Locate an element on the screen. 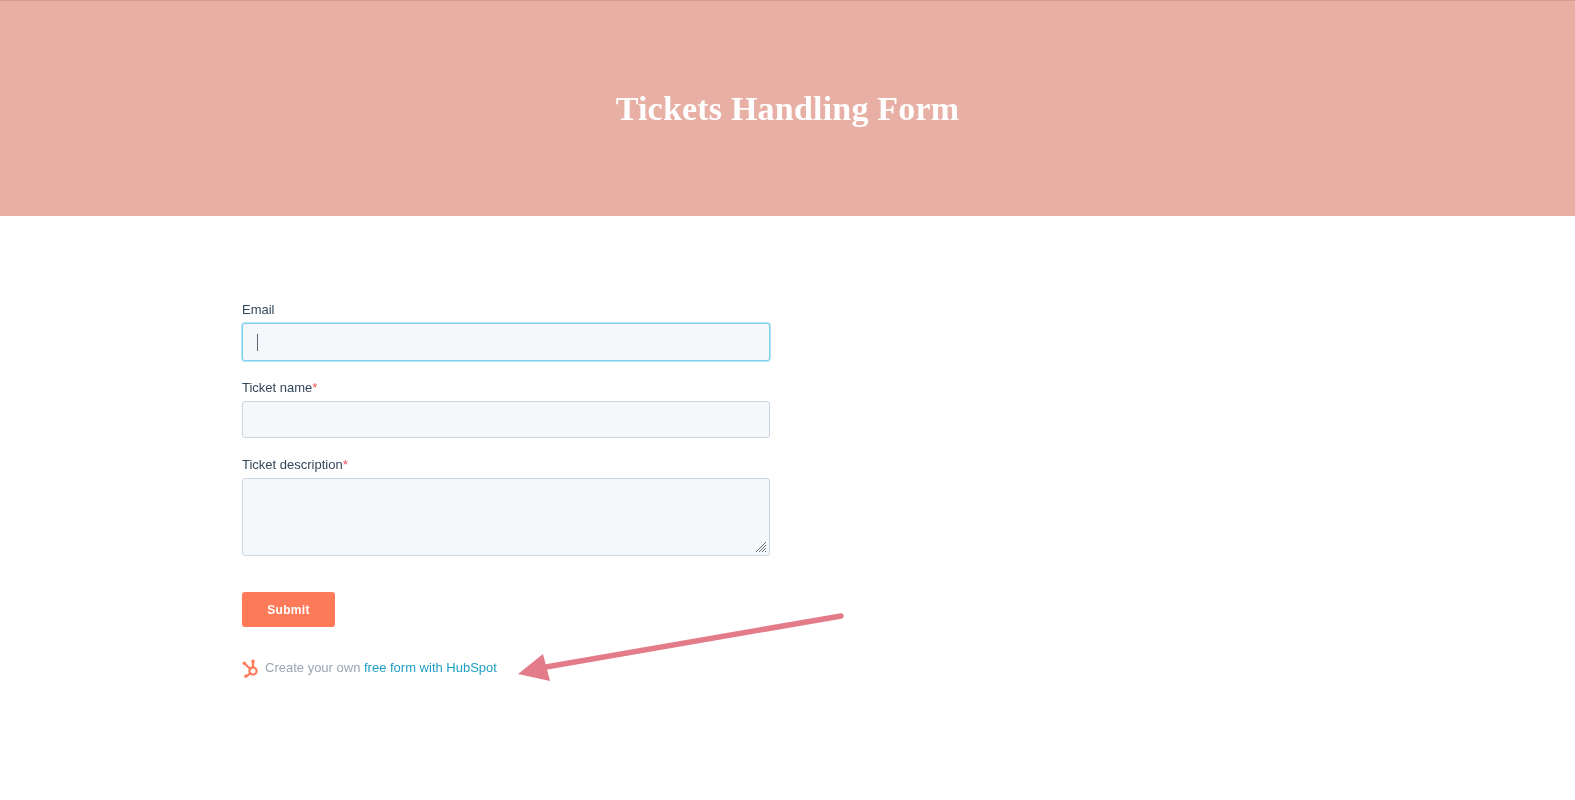 Image resolution: width=1575 pixels, height=800 pixels. field-label: Email is located at coordinates (258, 310).